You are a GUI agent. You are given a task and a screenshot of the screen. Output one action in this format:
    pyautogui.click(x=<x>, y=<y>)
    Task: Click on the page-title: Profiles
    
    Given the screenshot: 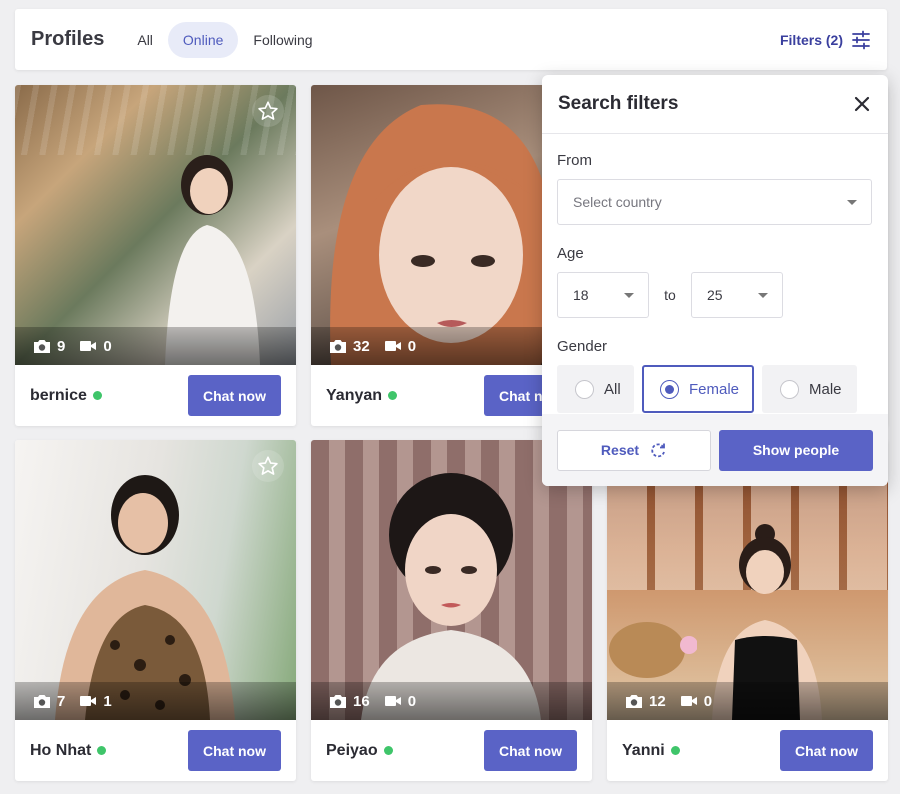 What is the action you would take?
    pyautogui.click(x=68, y=39)
    